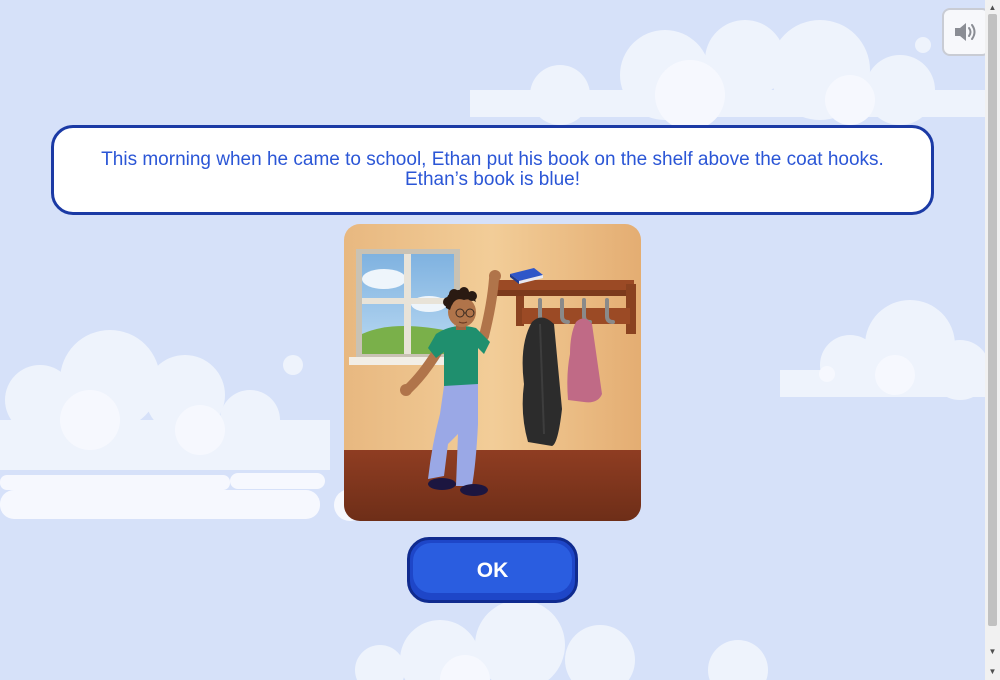 The image size is (1000, 680). What do you see at coordinates (492, 372) in the screenshot?
I see `scene-illustration` at bounding box center [492, 372].